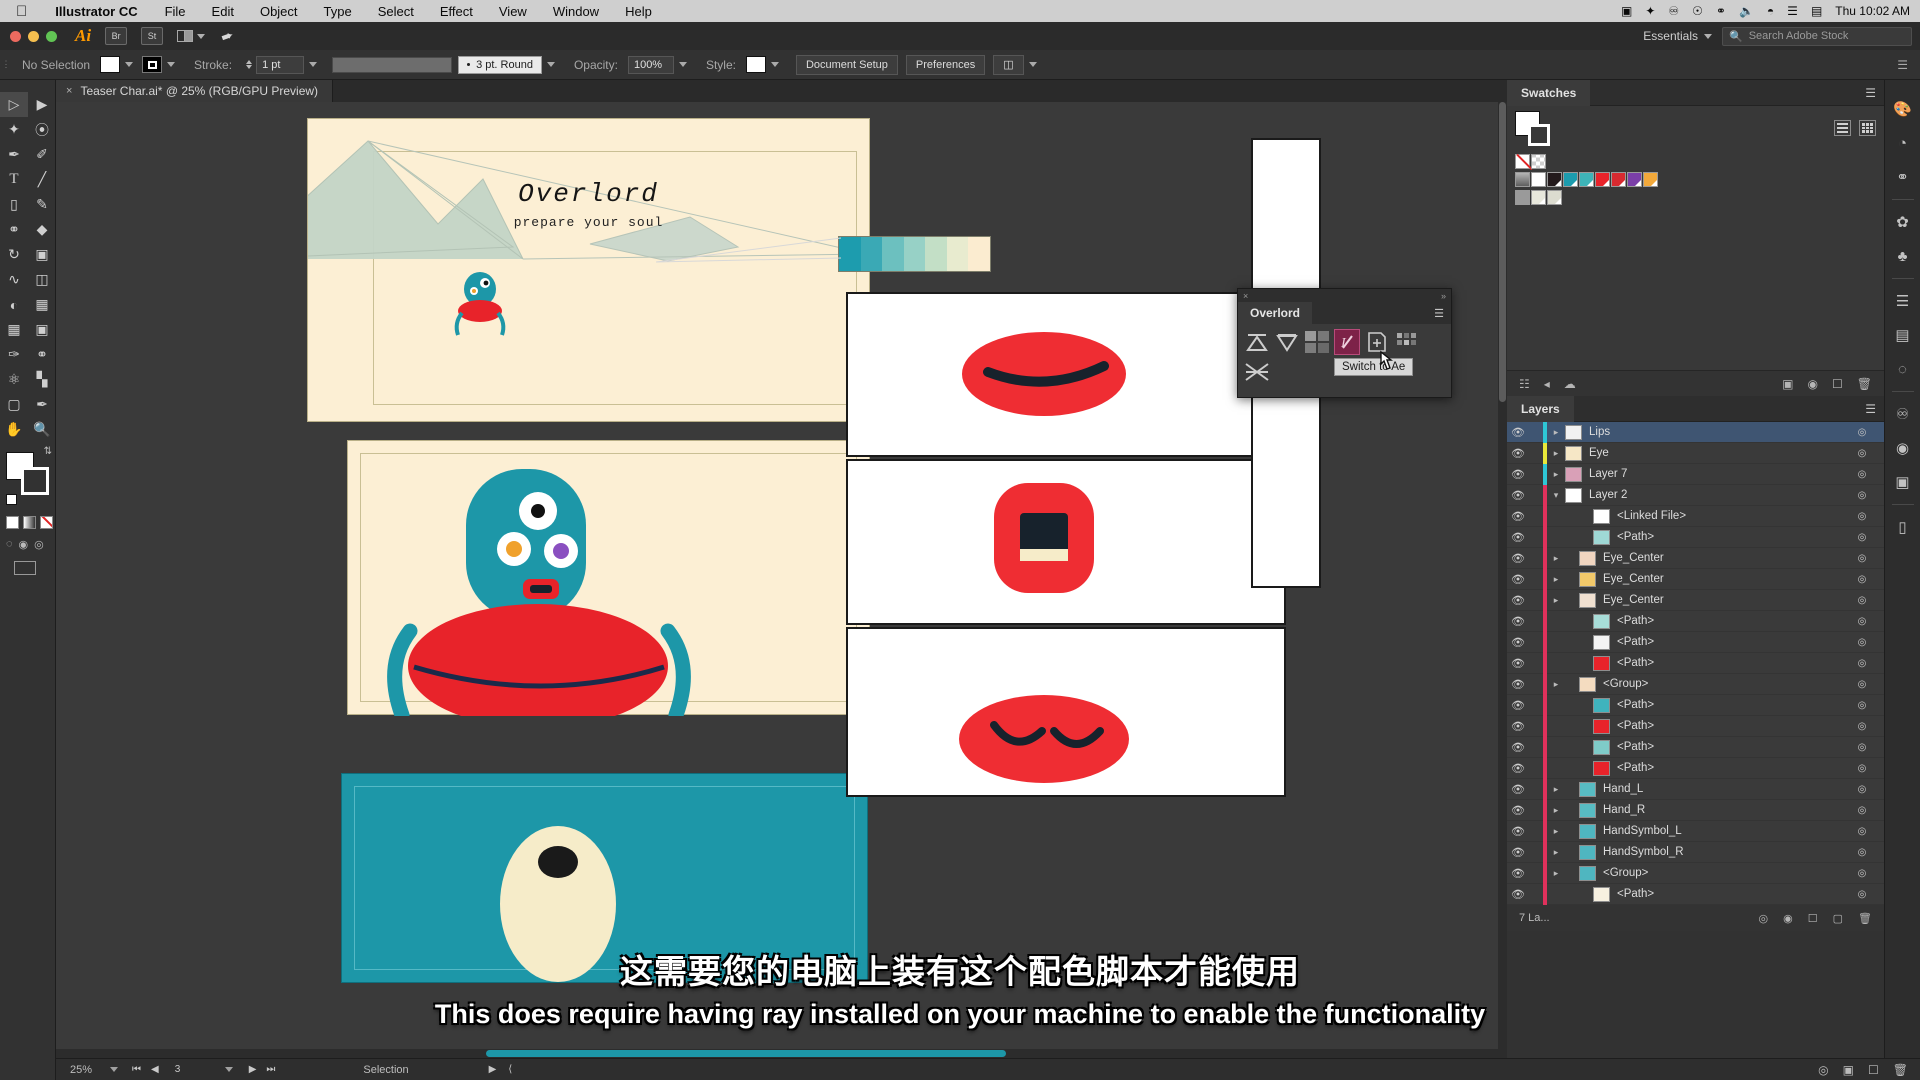 This screenshot has width=1920, height=1080. What do you see at coordinates (1344, 313) in the screenshot?
I see `overlord-tab: Overlord ☰` at bounding box center [1344, 313].